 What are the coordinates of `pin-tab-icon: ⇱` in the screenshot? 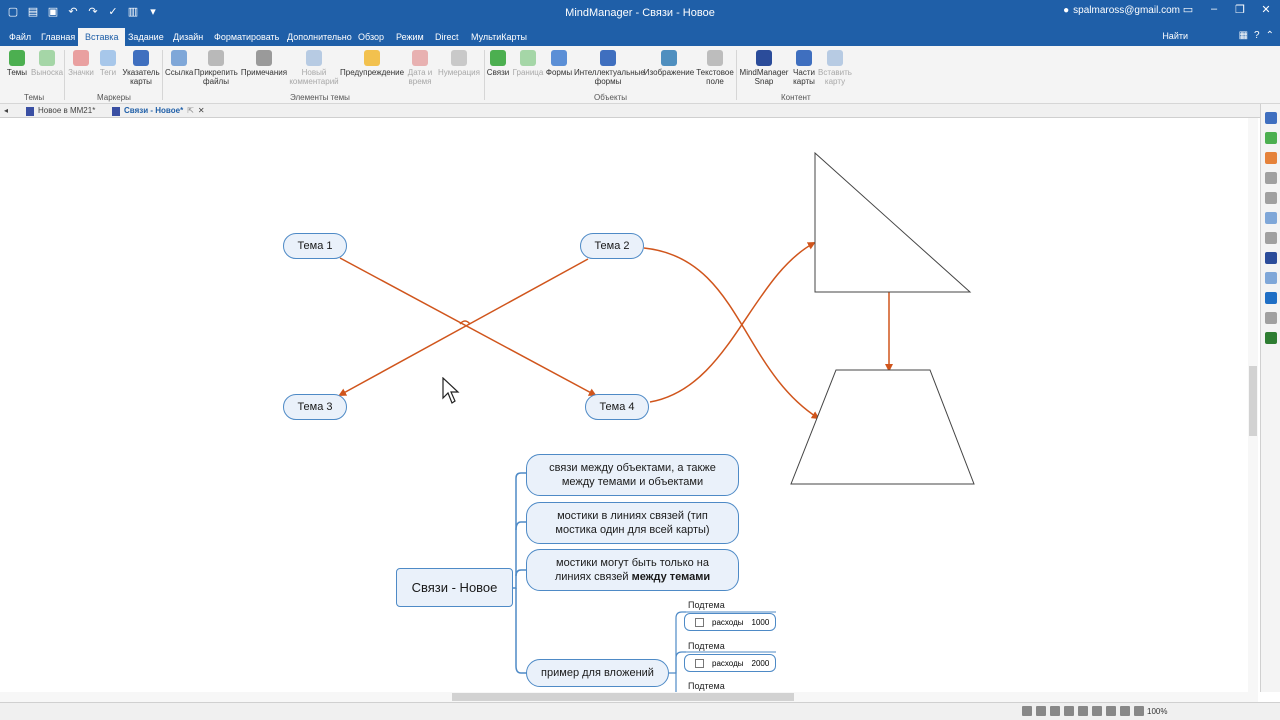 It's located at (190, 111).